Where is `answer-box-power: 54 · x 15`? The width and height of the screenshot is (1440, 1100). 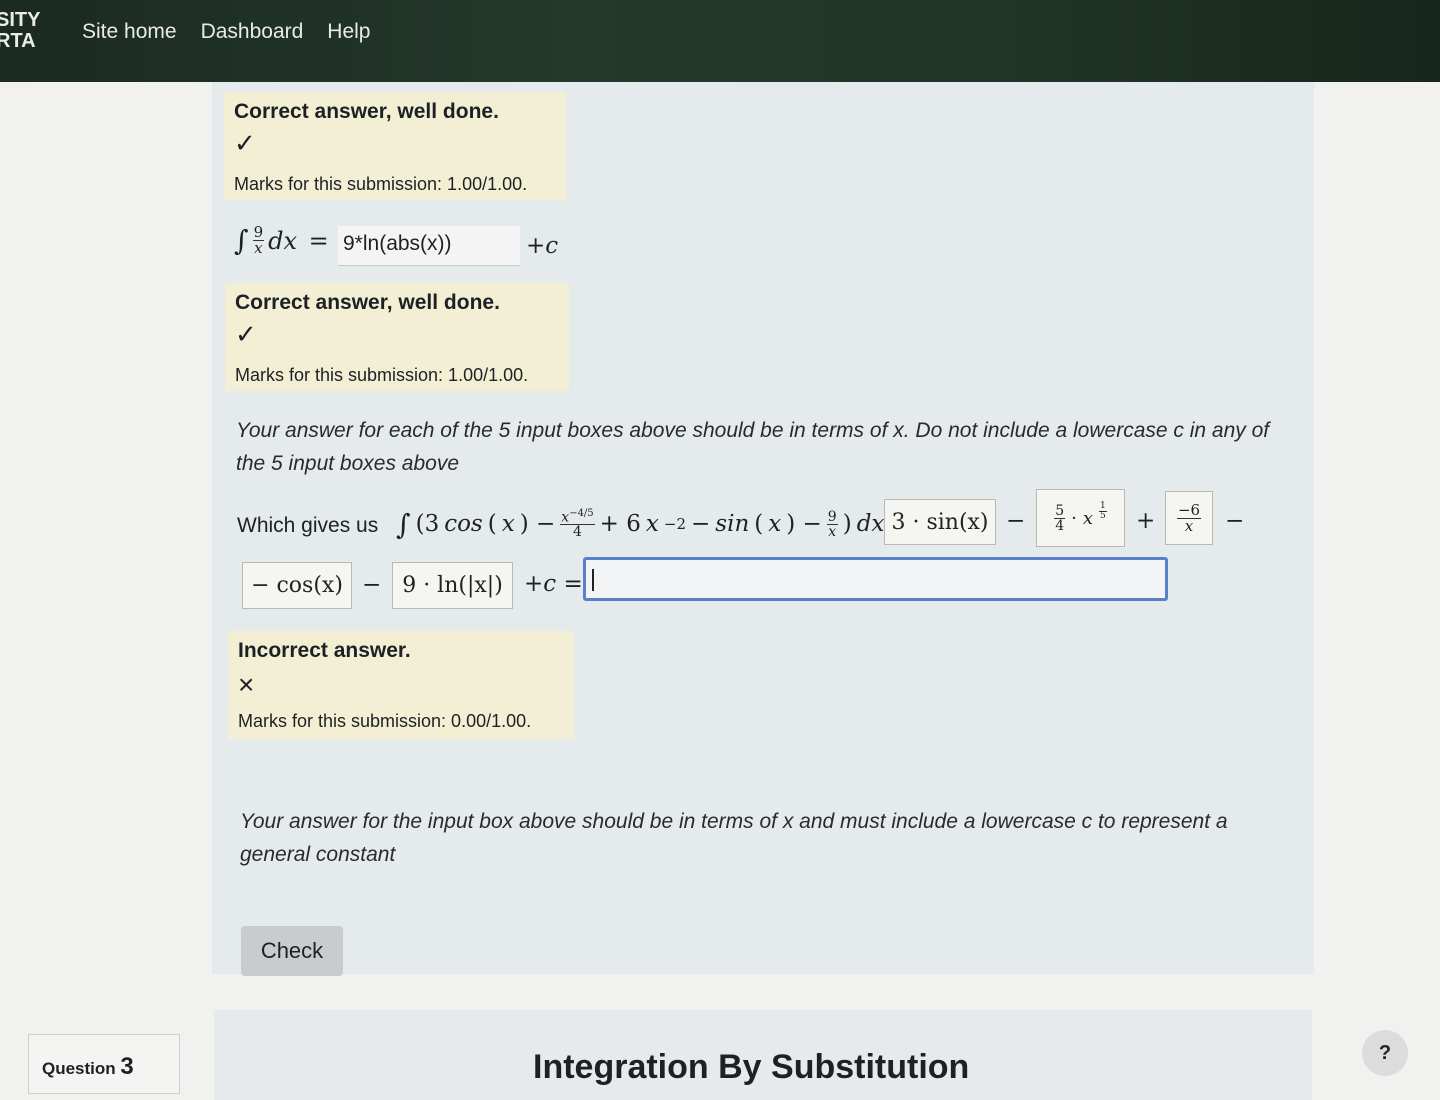 answer-box-power: 54 · x 15 is located at coordinates (1080, 518).